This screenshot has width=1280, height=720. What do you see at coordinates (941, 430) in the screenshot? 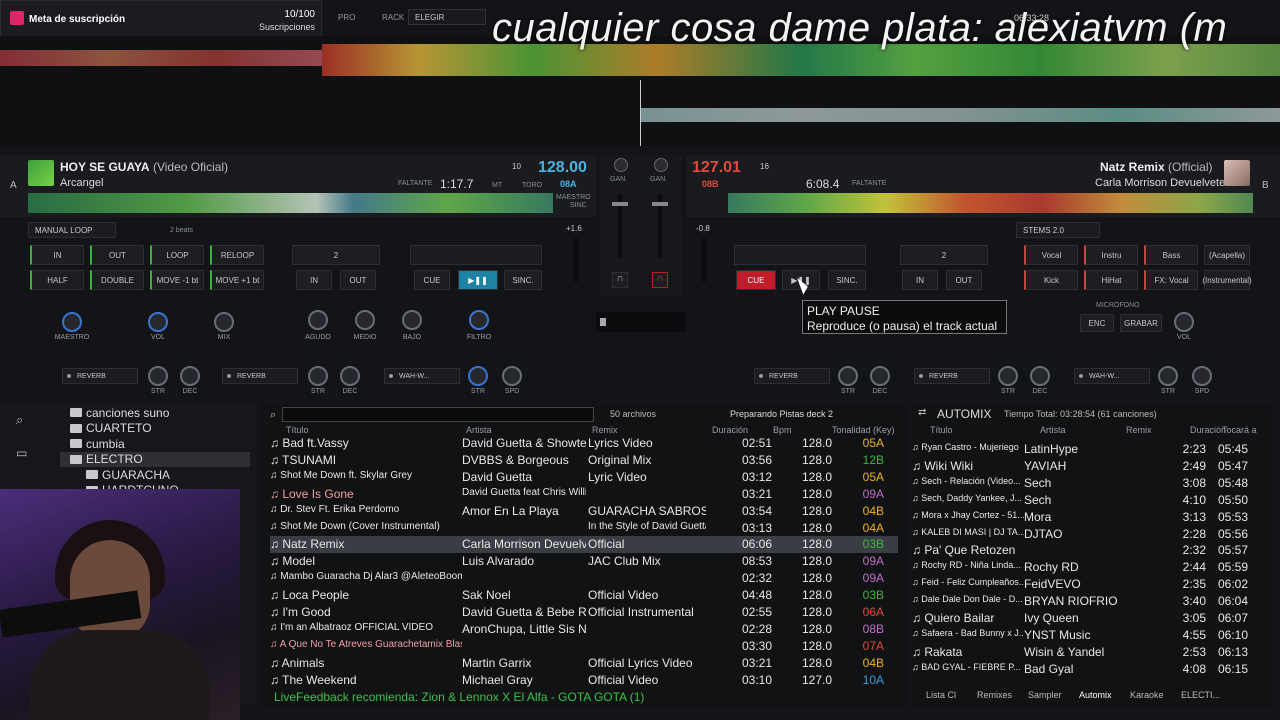
I see `automix-col-title: Título` at bounding box center [941, 430].